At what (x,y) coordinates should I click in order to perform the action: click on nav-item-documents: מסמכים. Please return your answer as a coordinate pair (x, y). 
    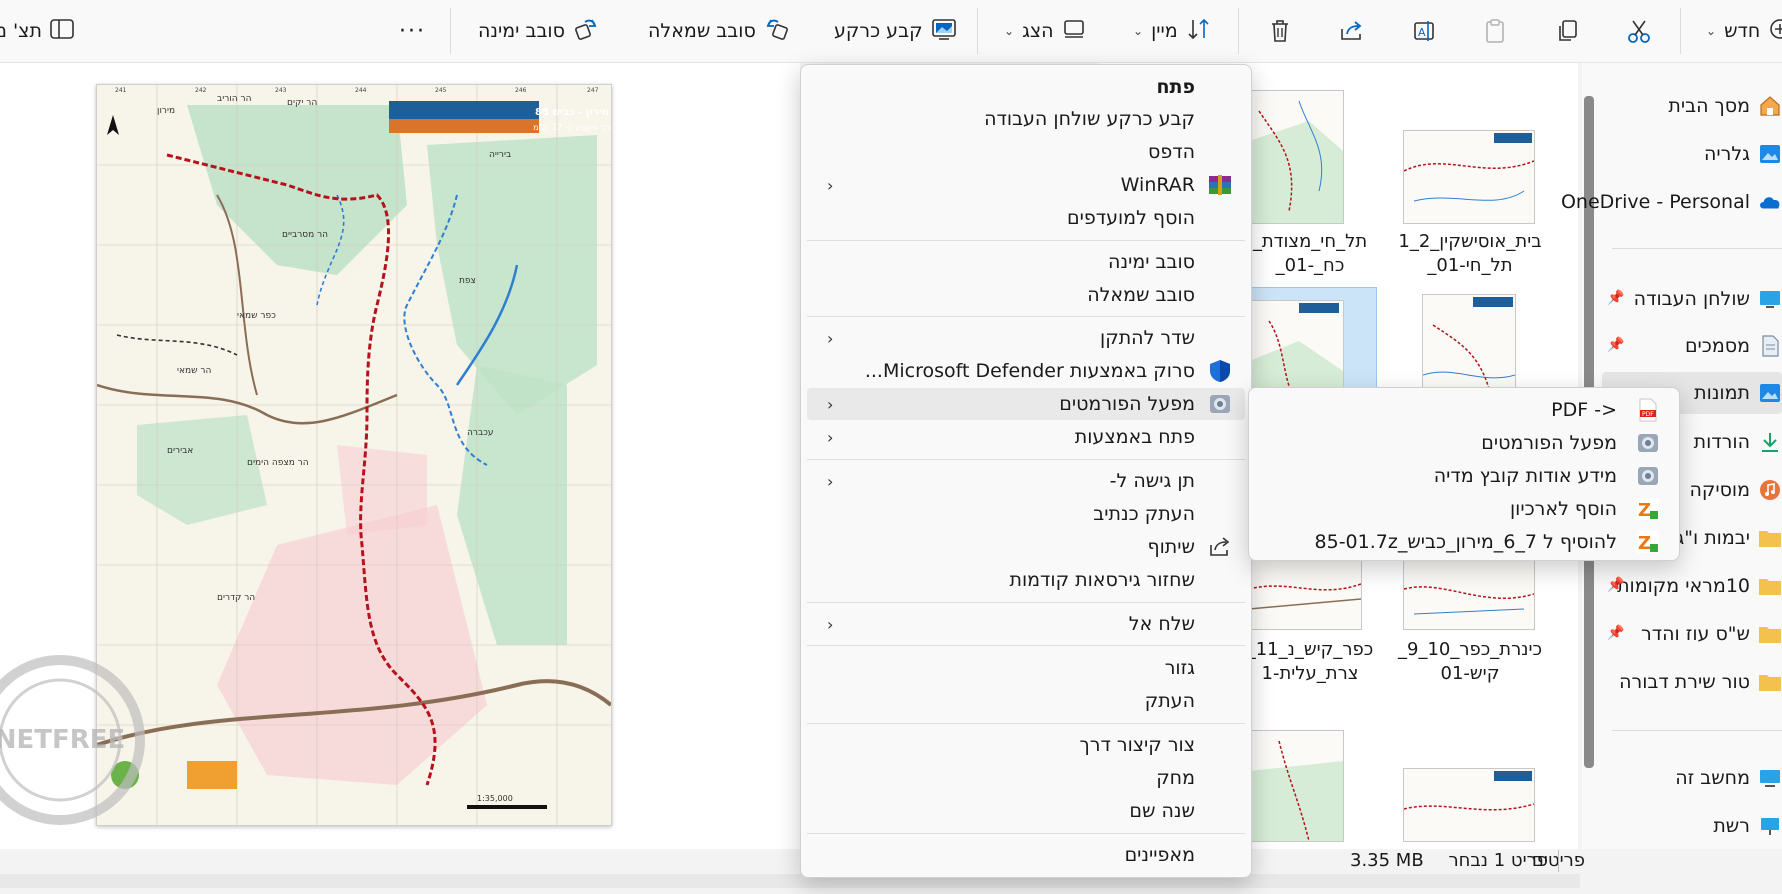
    Looking at the image, I should click on (1733, 346).